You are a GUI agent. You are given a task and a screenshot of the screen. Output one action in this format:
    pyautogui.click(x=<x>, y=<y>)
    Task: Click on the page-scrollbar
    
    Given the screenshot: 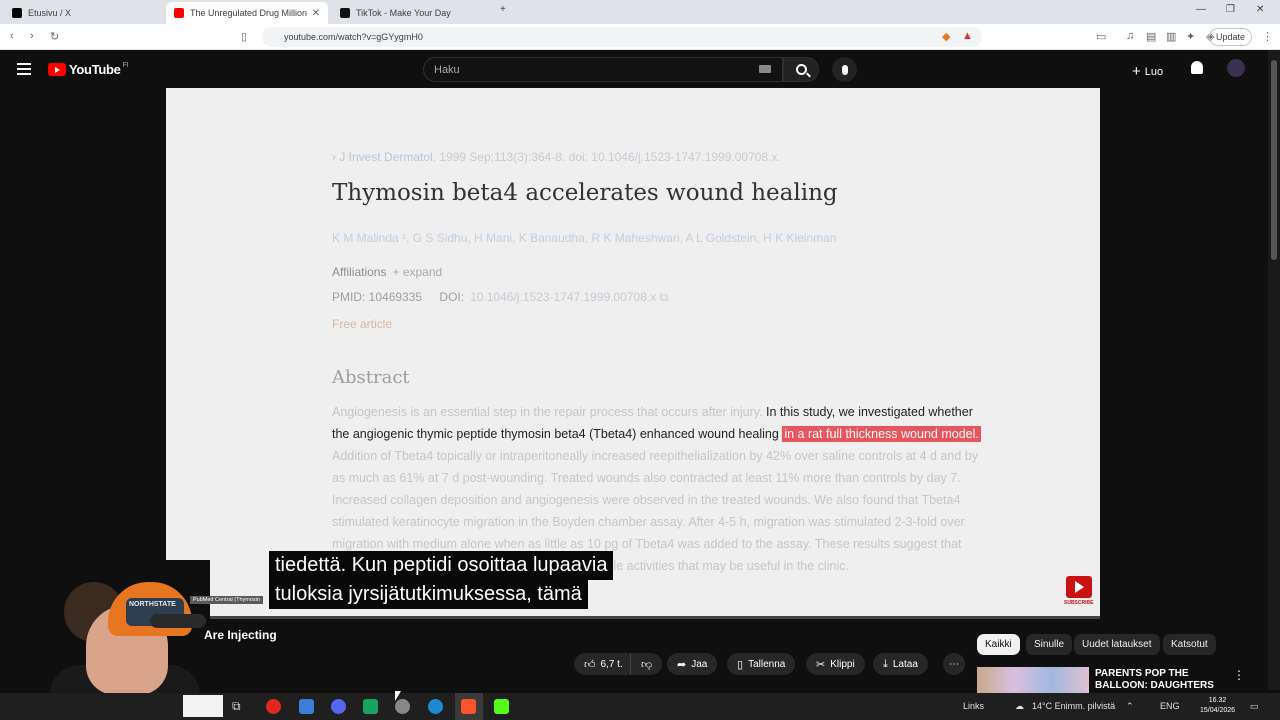 What is the action you would take?
    pyautogui.click(x=1274, y=370)
    